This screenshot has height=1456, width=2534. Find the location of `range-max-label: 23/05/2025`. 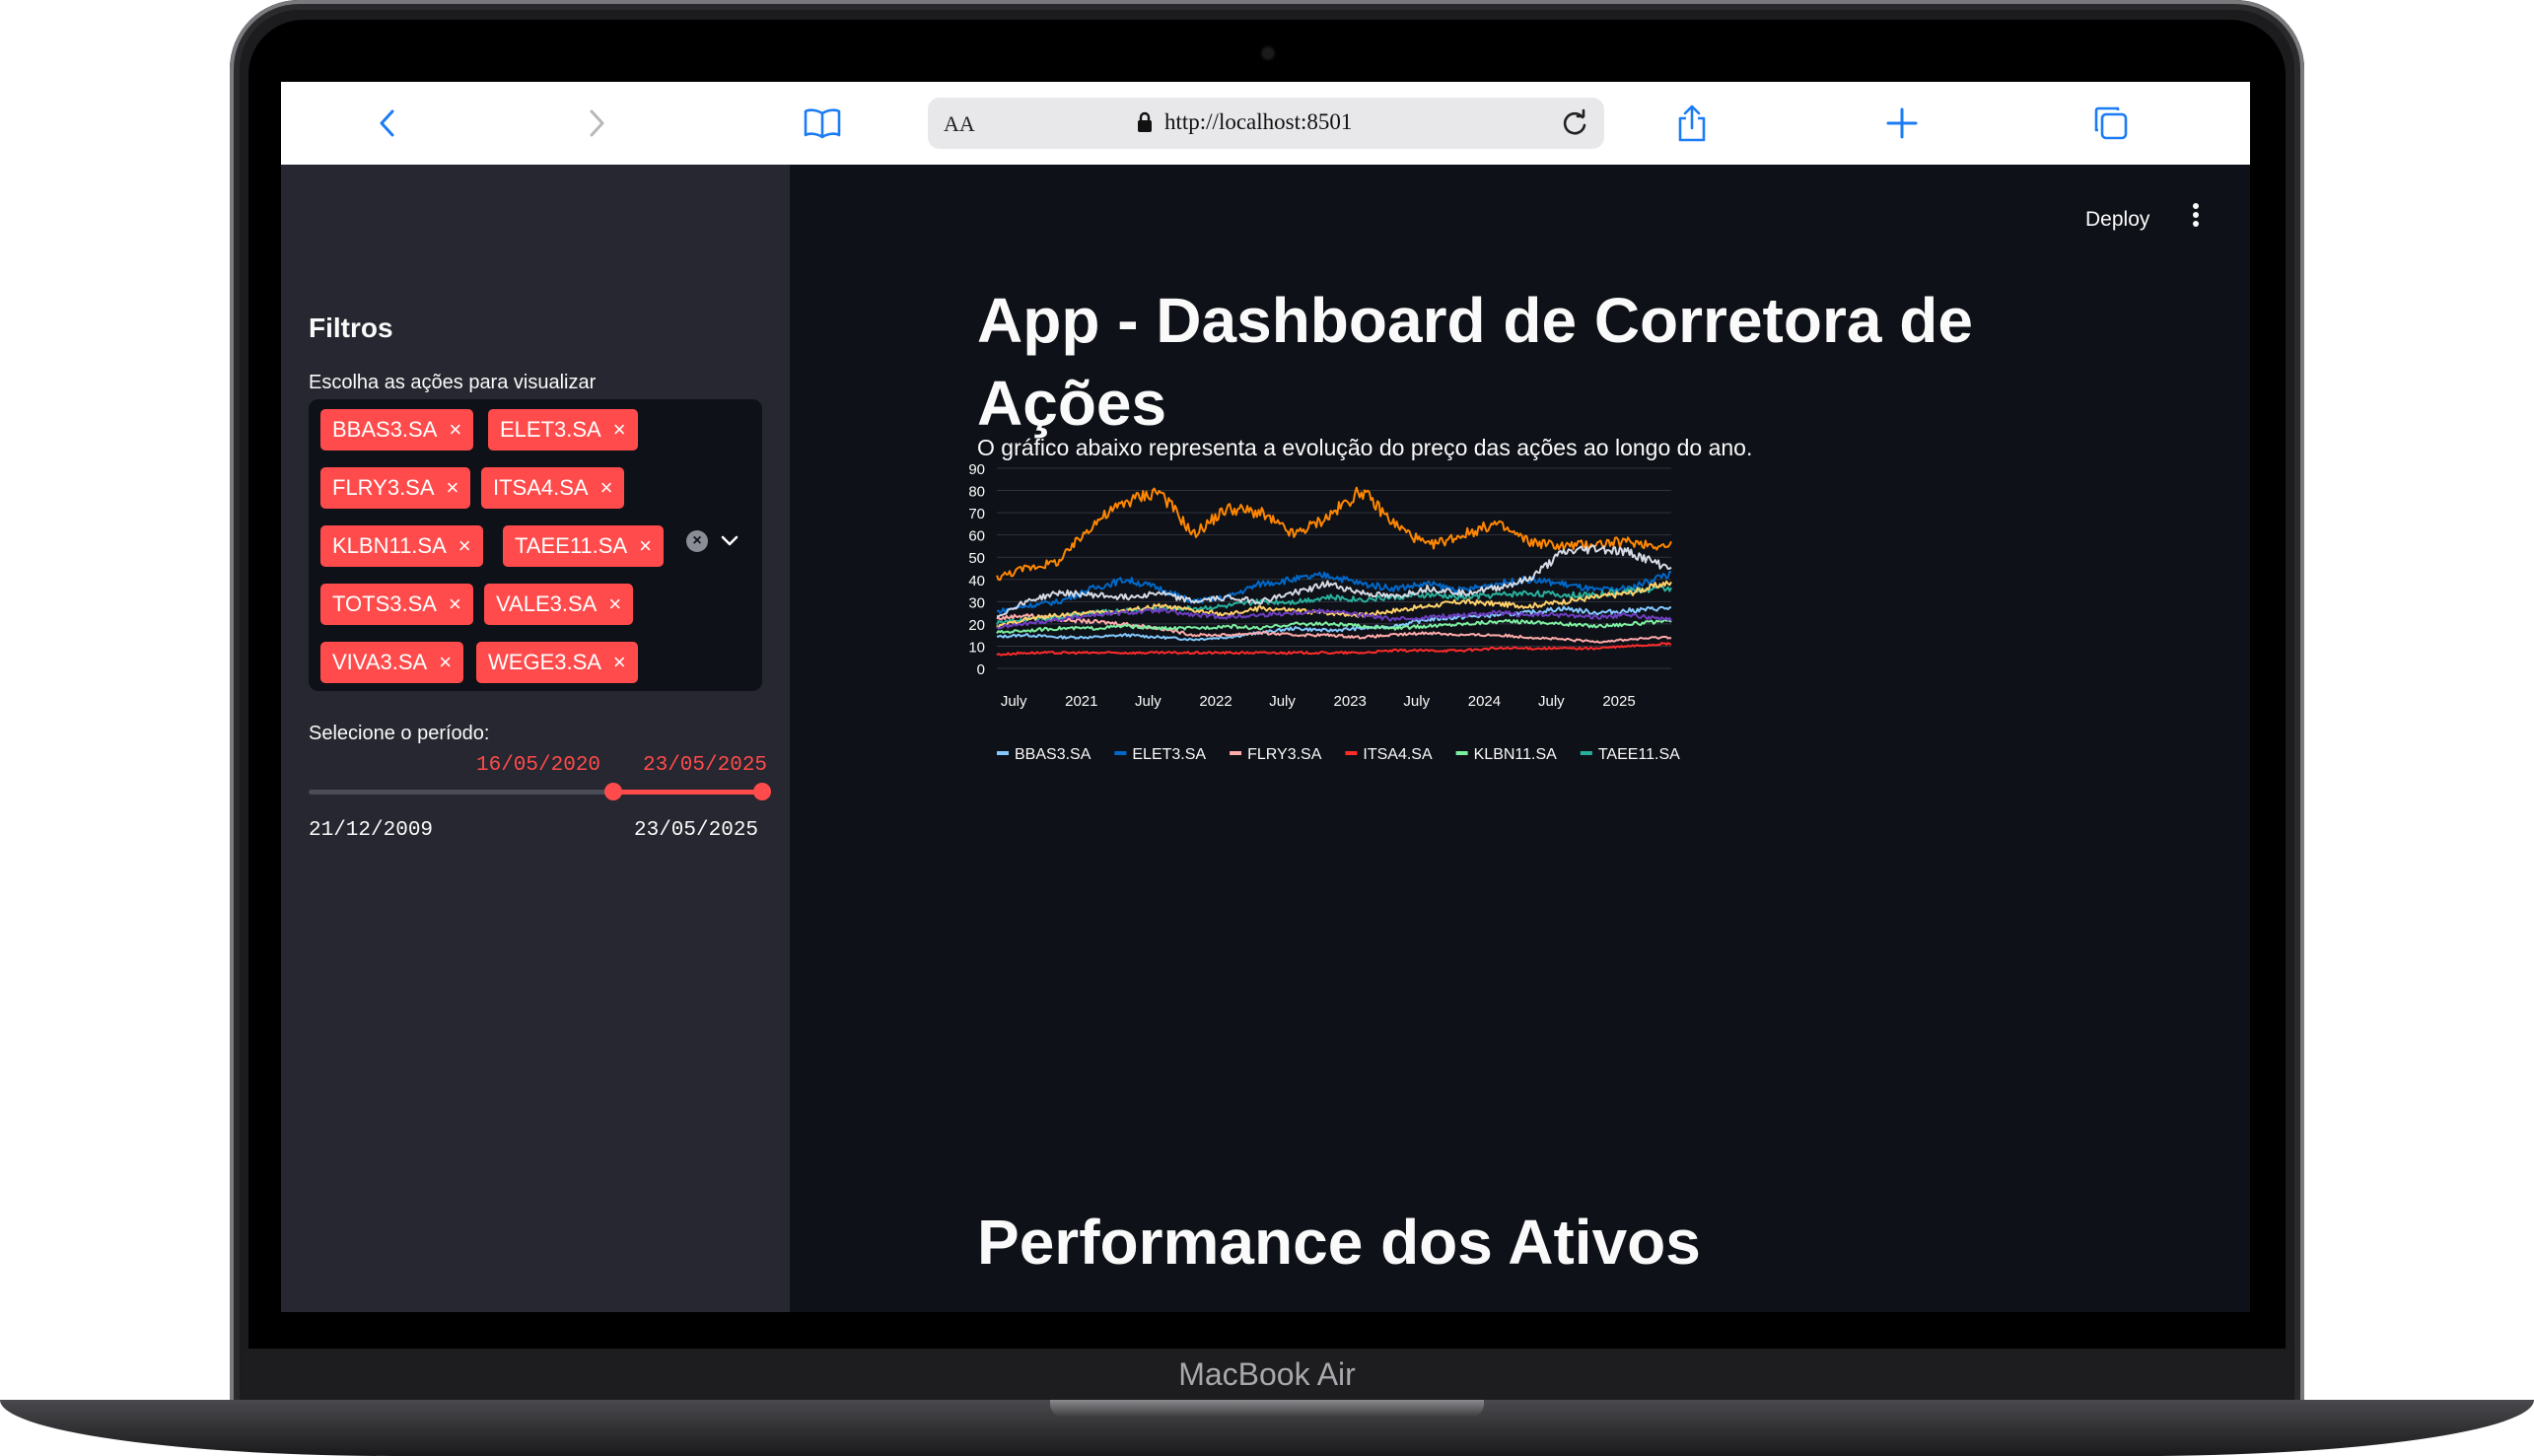

range-max-label: 23/05/2025 is located at coordinates (697, 830).